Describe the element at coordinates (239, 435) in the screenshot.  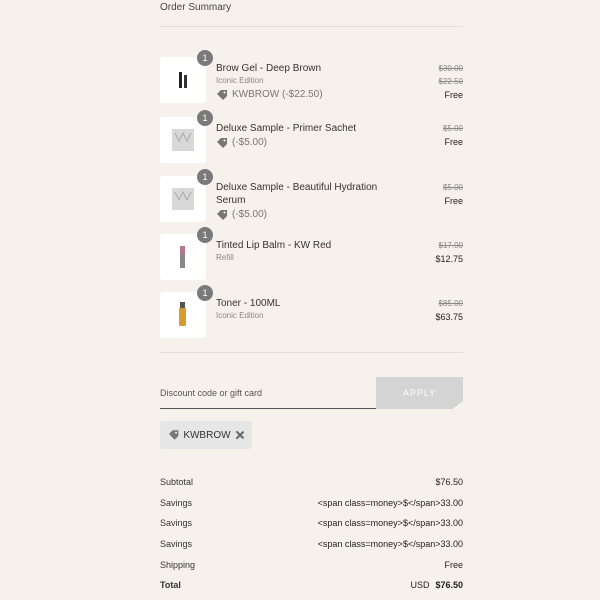
I see `remove-discount-icon` at that location.